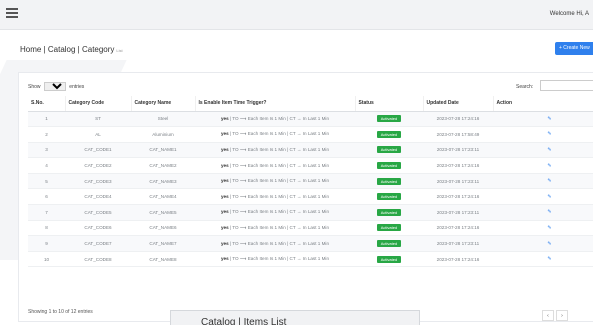 The height and width of the screenshot is (325, 593). I want to click on header-action: Action, so click(543, 104).